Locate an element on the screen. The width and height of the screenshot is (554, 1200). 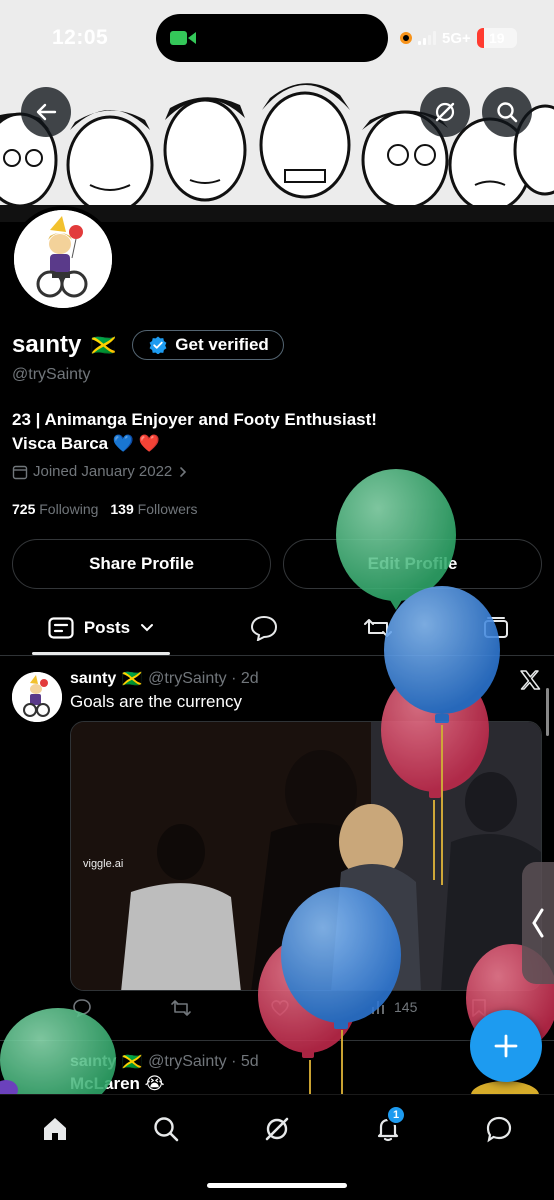
search-button is located at coordinates (507, 112).